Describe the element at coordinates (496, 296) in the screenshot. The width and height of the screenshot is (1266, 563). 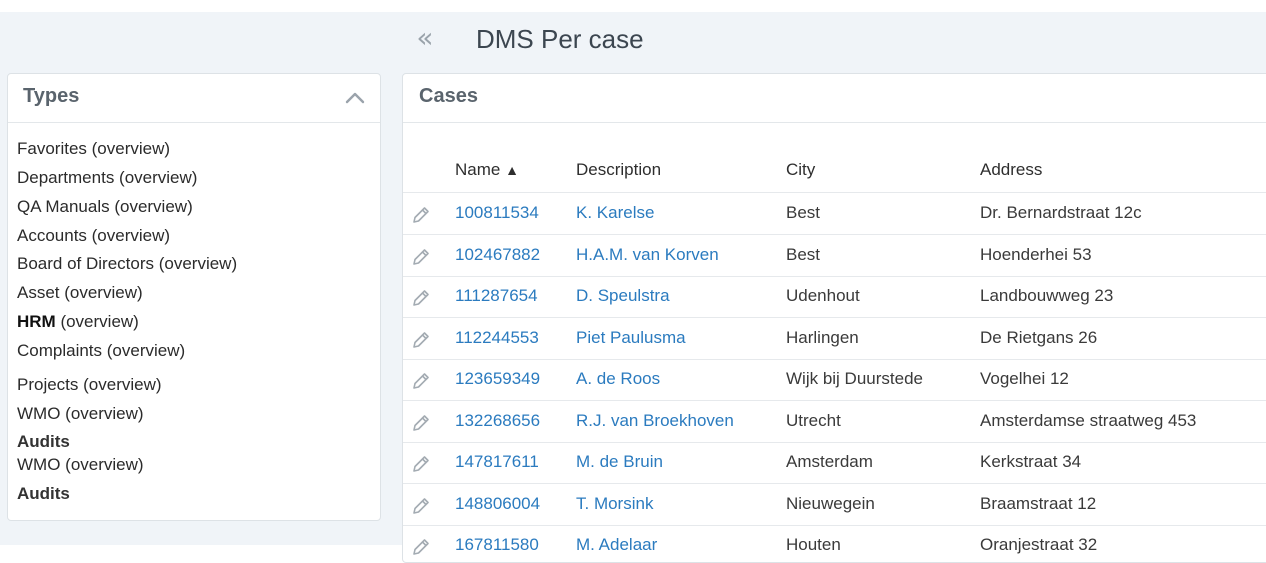
I see `case-name-link: 111287654` at that location.